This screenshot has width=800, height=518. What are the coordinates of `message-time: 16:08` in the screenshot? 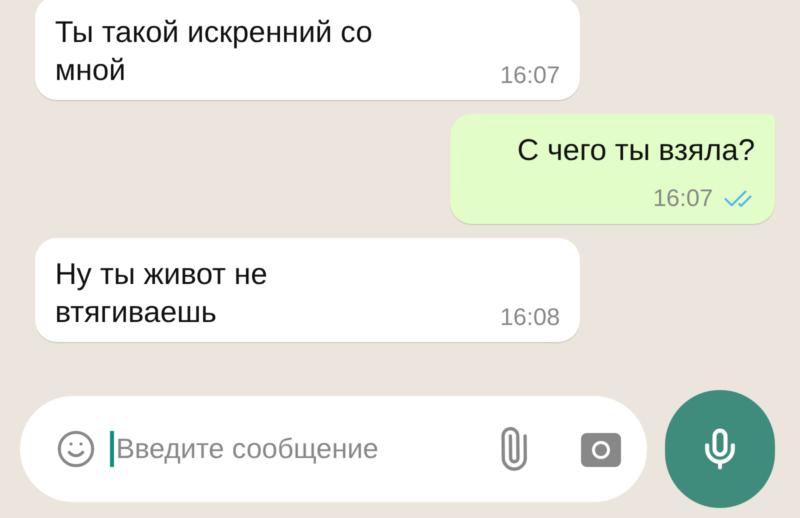 It's located at (530, 318).